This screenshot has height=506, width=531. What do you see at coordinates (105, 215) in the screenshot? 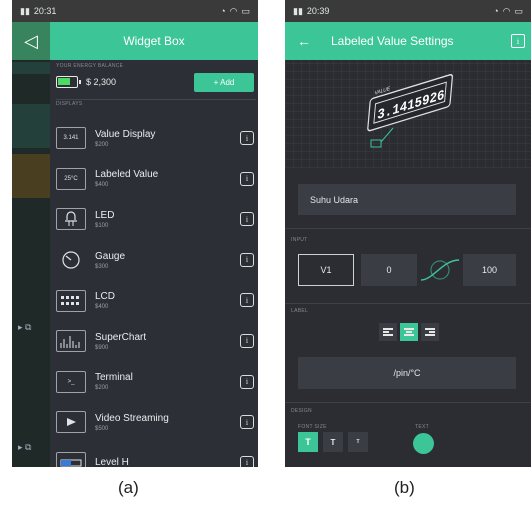
I see `widget-name: LED` at bounding box center [105, 215].